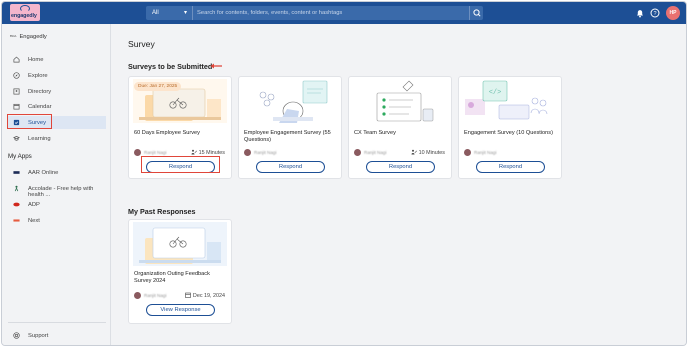  What do you see at coordinates (510, 101) in the screenshot?
I see `survey-illustration: </>` at bounding box center [510, 101].